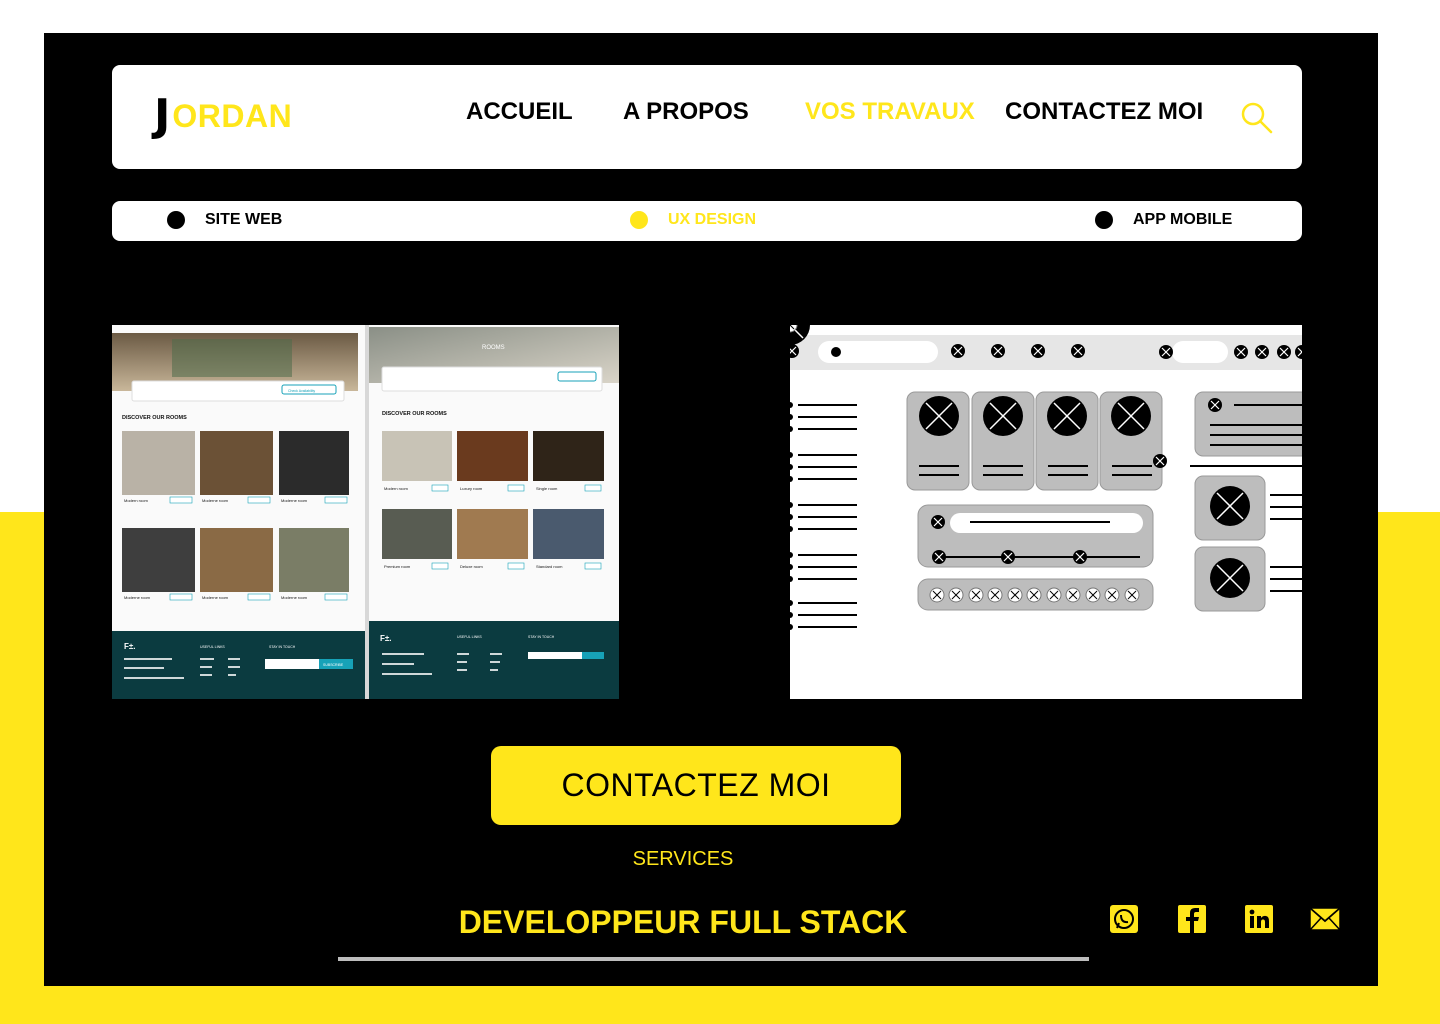  What do you see at coordinates (1124, 919) in the screenshot?
I see `whatsapp-icon` at bounding box center [1124, 919].